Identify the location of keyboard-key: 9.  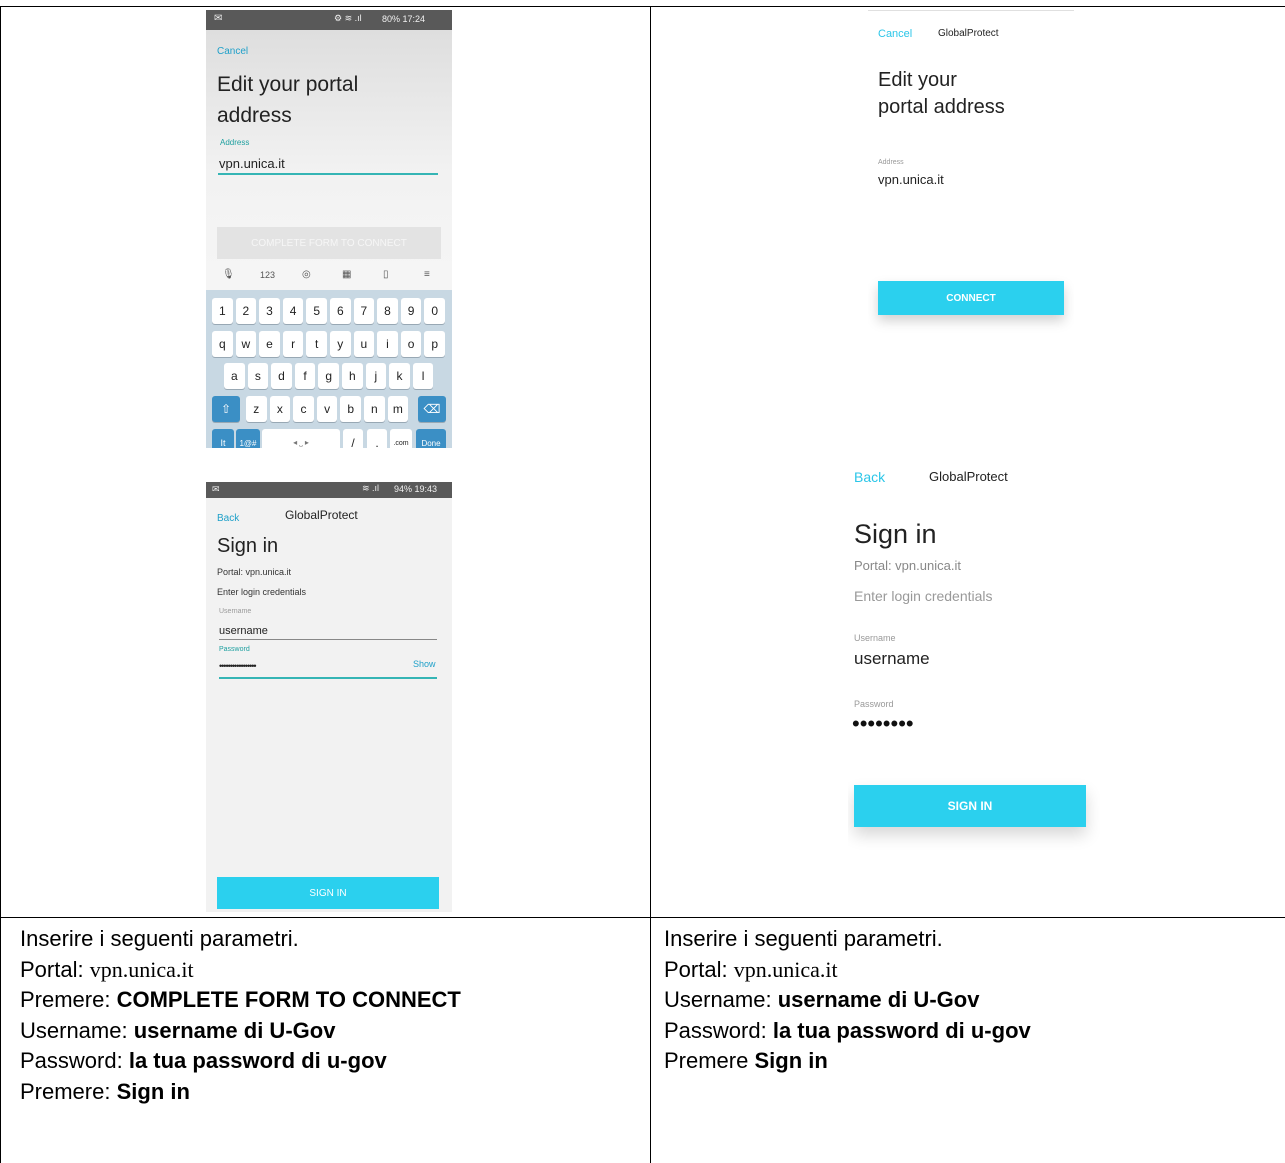
(411, 311).